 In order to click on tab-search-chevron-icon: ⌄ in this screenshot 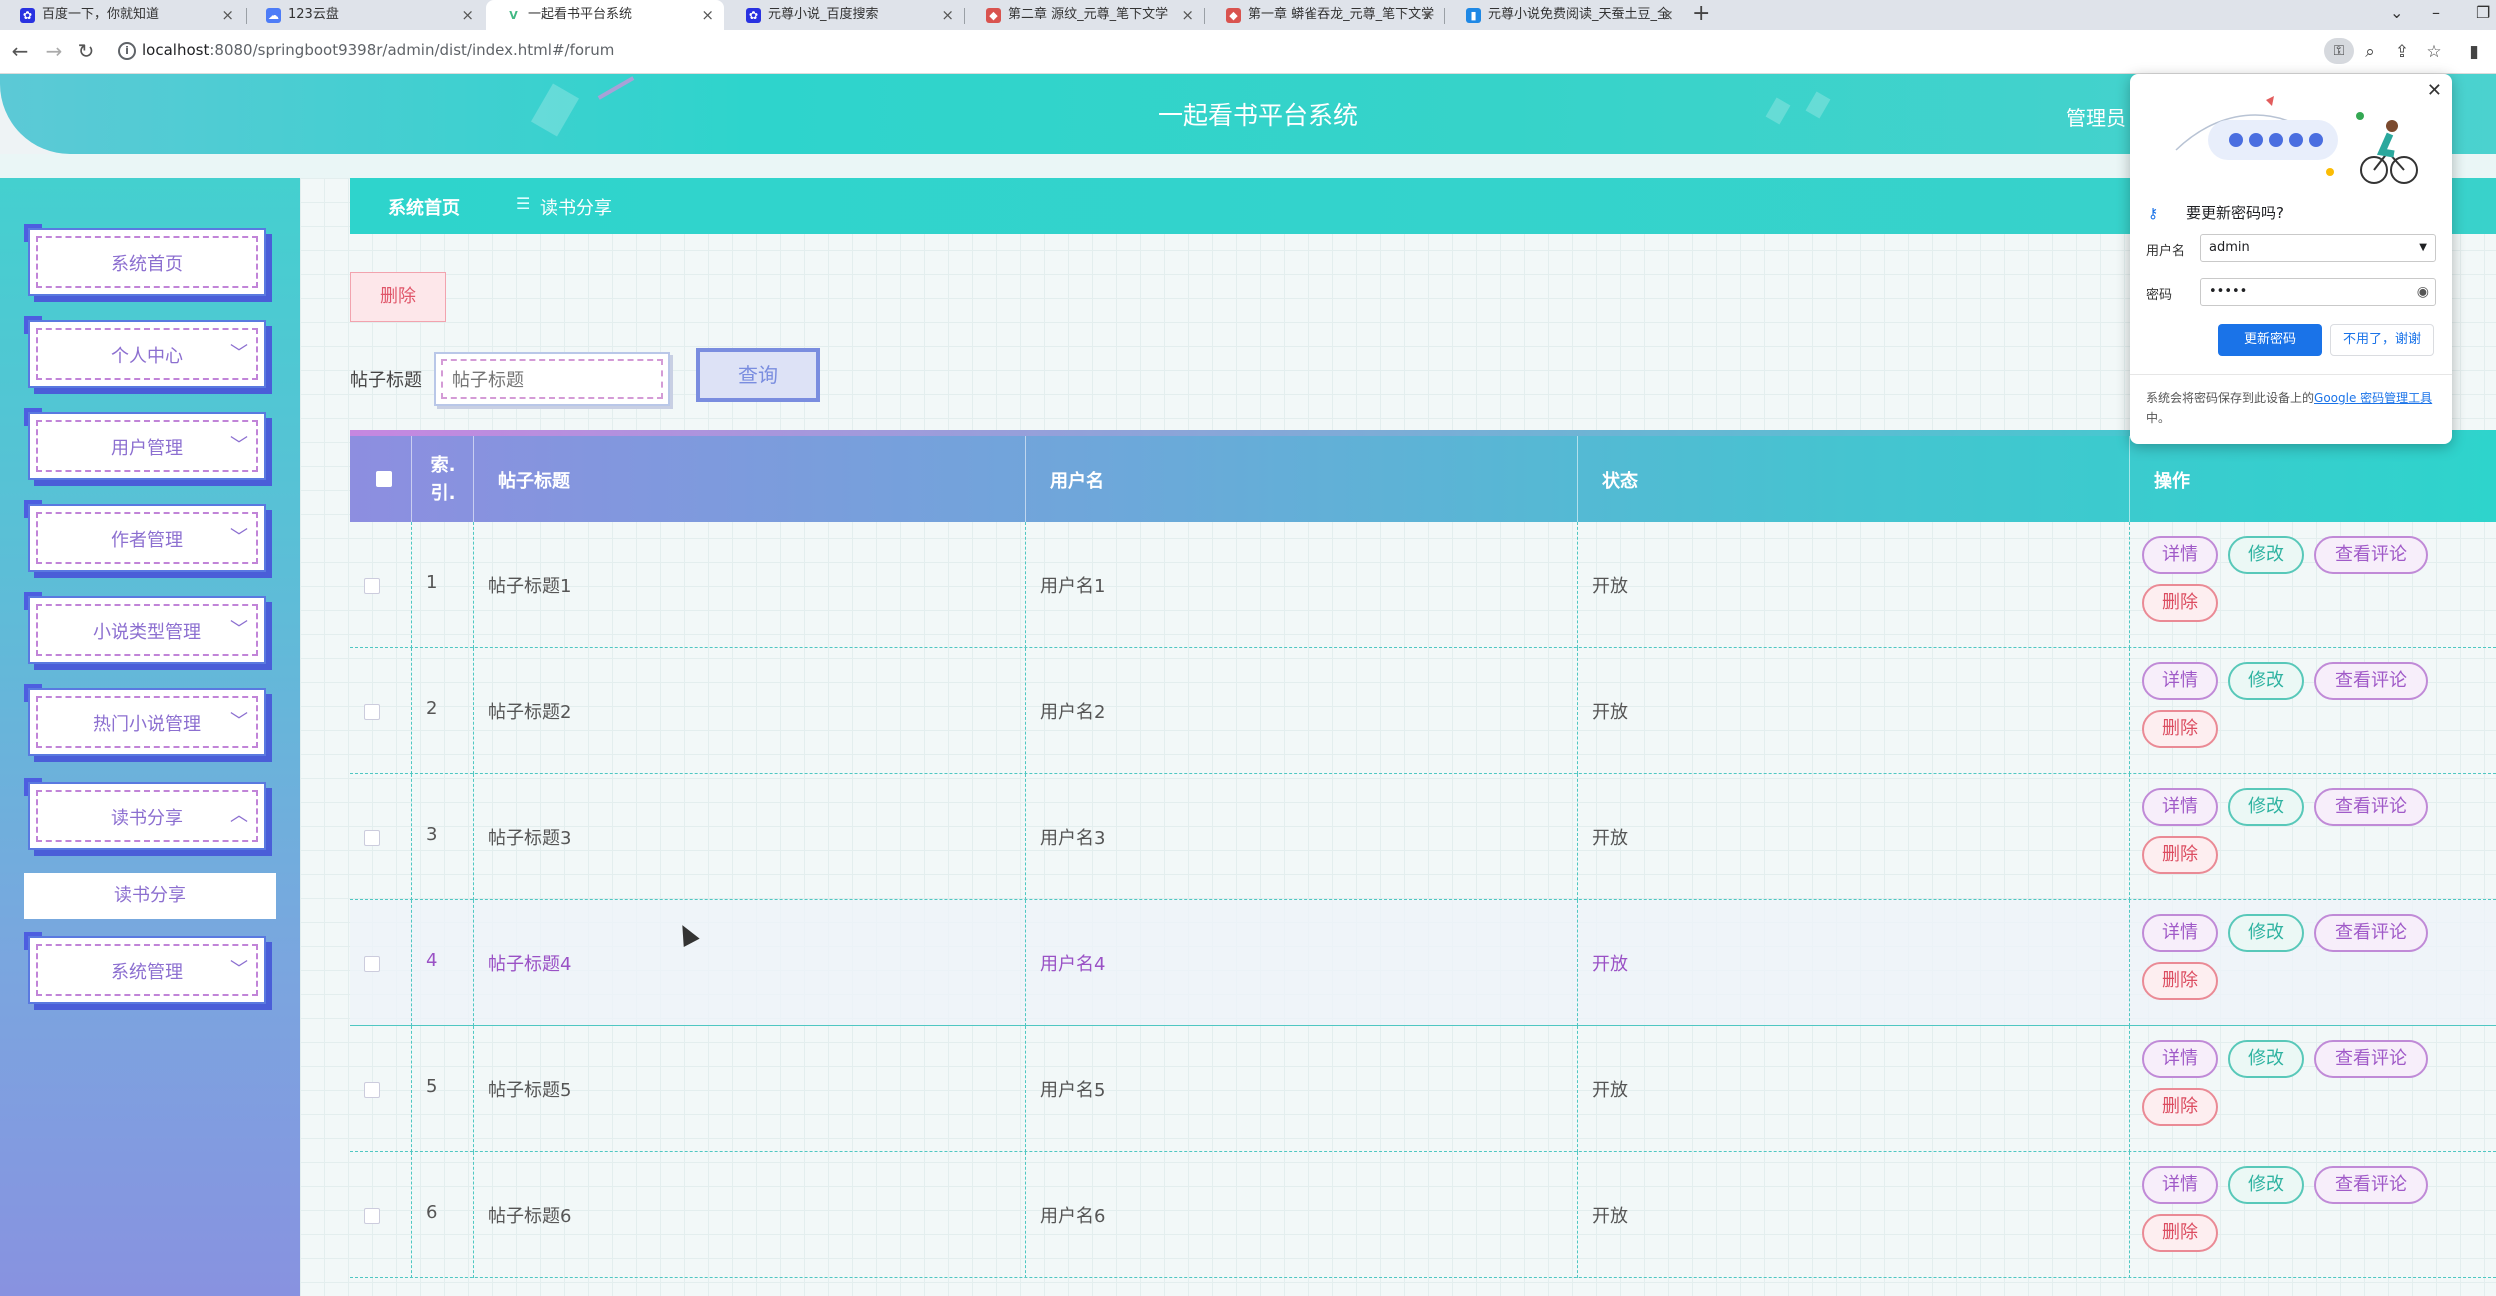, I will do `click(2396, 13)`.